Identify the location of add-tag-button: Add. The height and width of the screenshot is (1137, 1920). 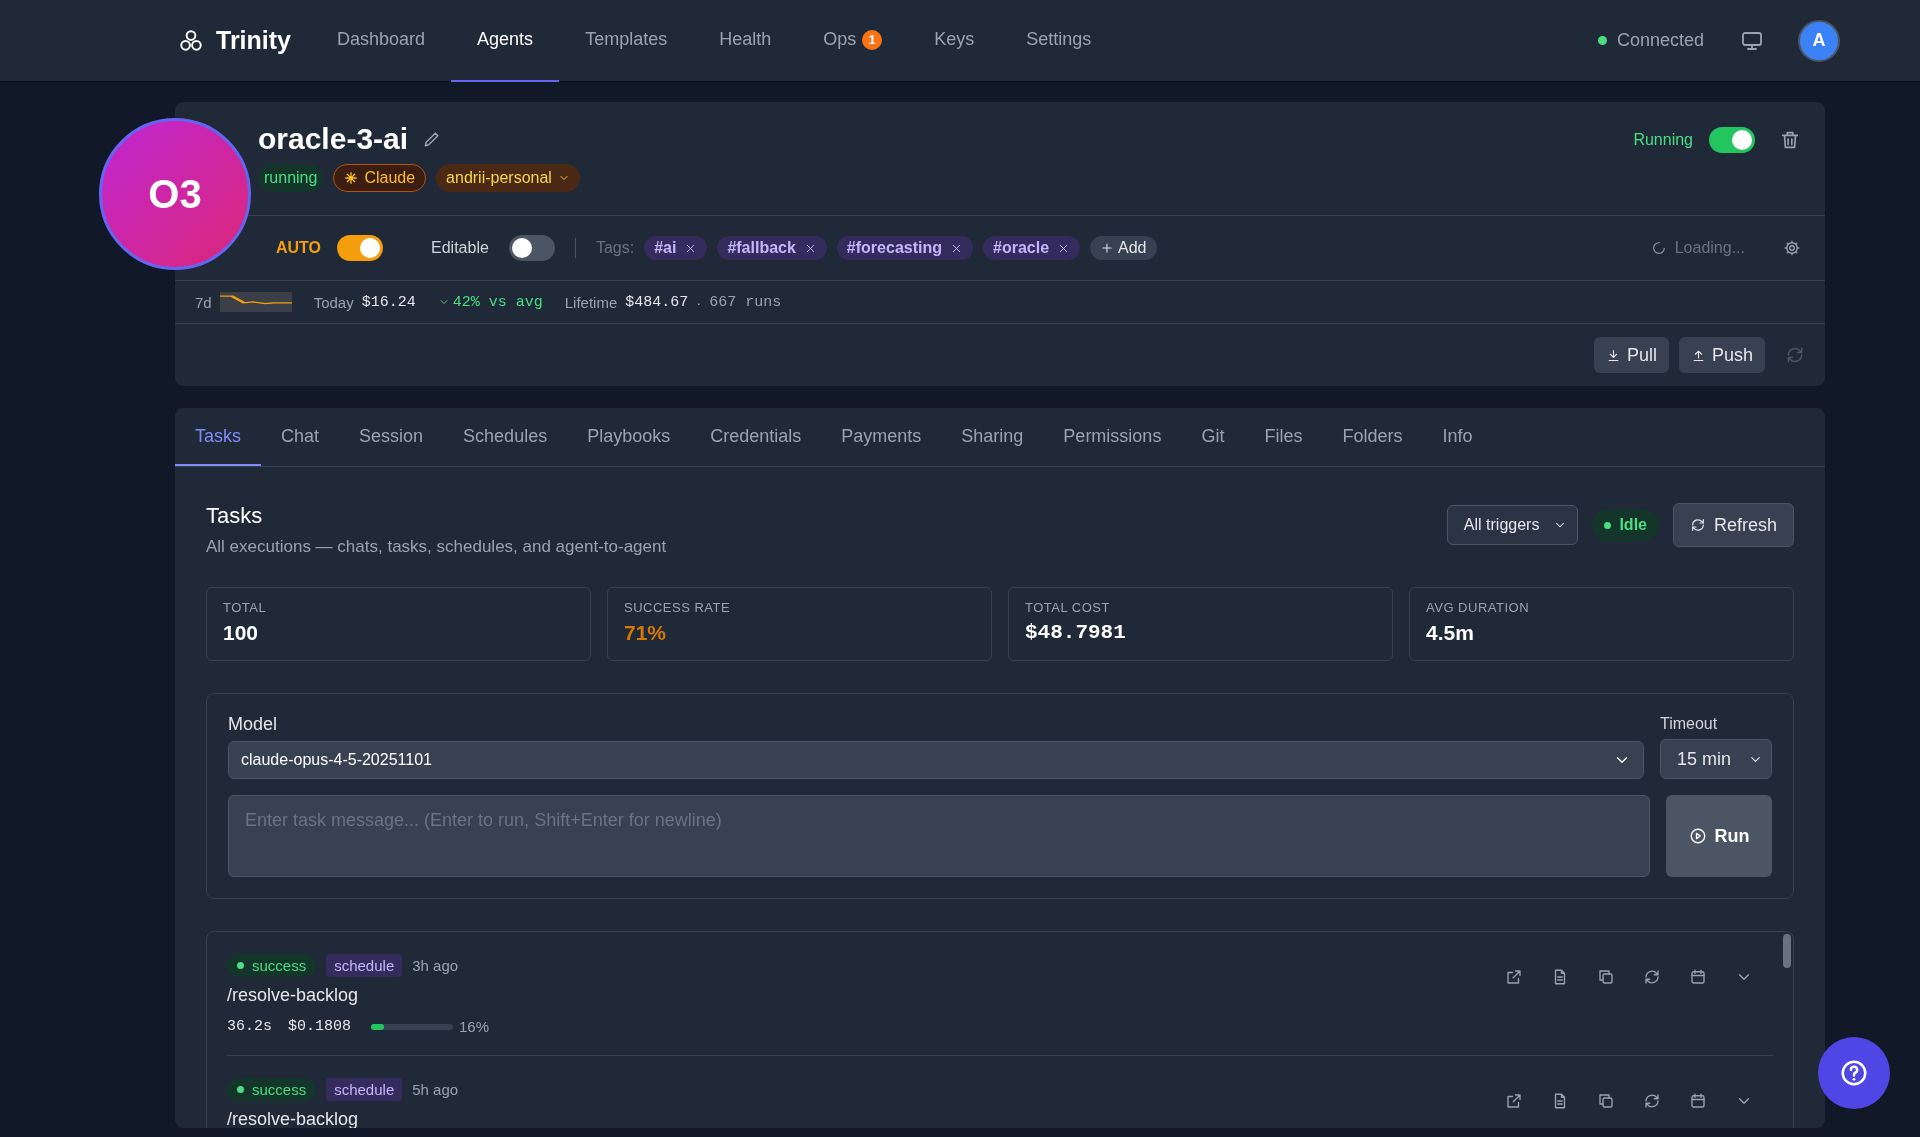
(1123, 248).